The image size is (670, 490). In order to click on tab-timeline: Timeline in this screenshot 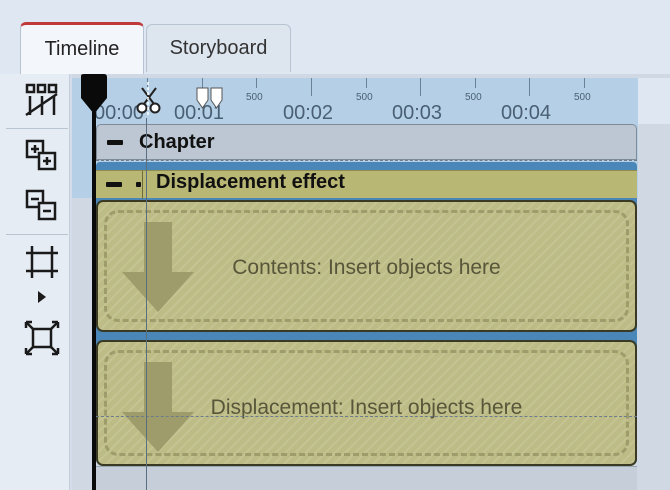, I will do `click(82, 48)`.